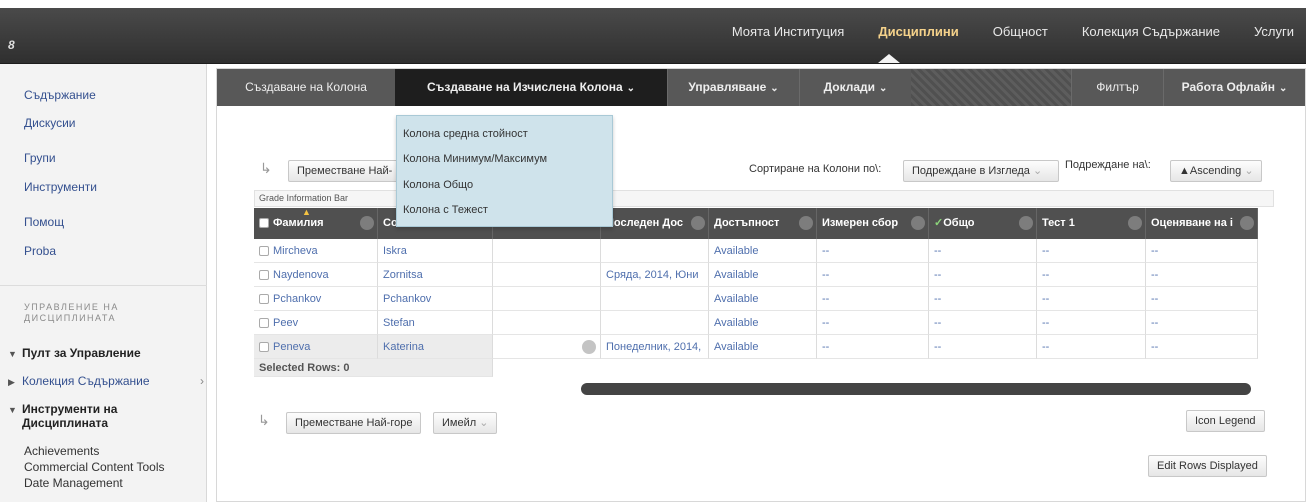 The width and height of the screenshot is (1311, 502). What do you see at coordinates (435, 251) in the screenshot?
I see `grid-cell: Iskra` at bounding box center [435, 251].